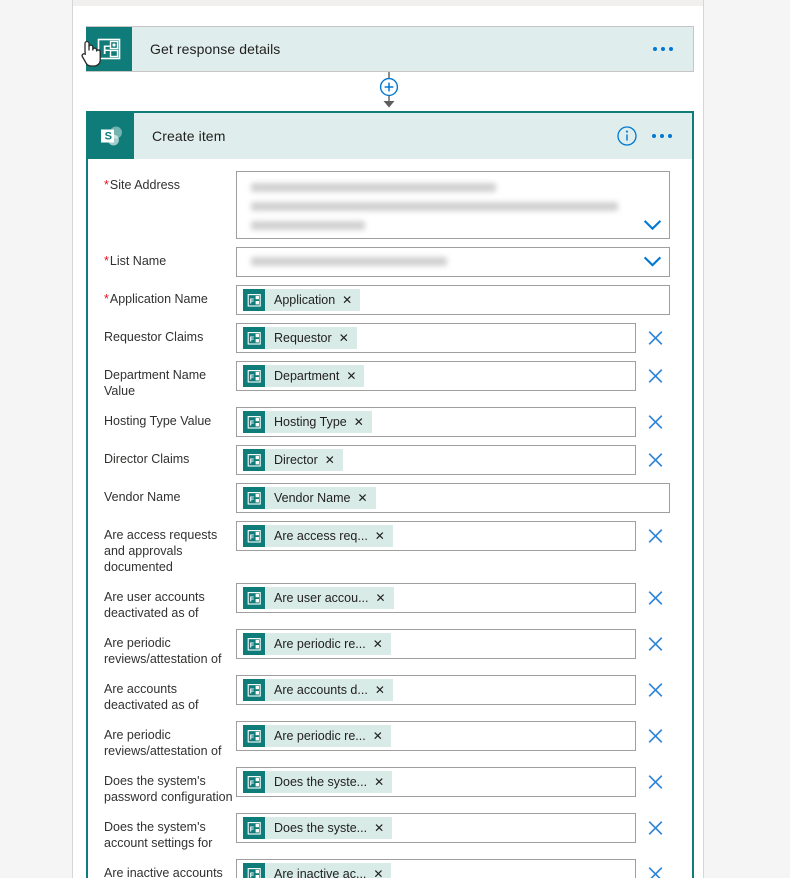 The width and height of the screenshot is (790, 878). I want to click on field-control: F Hosting Type ✕, so click(449, 422).